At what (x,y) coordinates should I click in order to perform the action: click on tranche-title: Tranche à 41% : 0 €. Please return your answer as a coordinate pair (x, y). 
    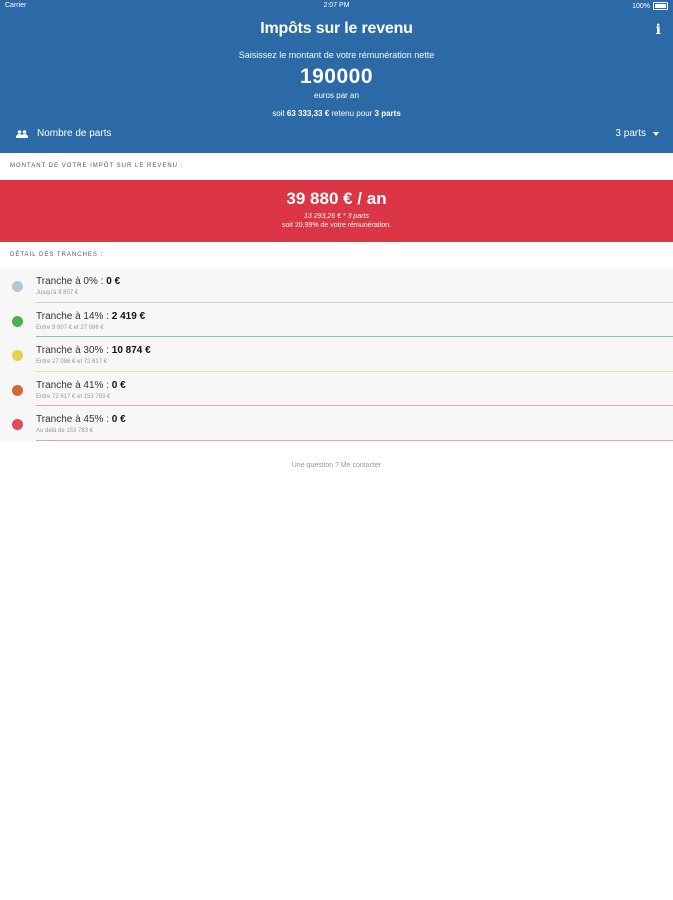
    Looking at the image, I should click on (81, 385).